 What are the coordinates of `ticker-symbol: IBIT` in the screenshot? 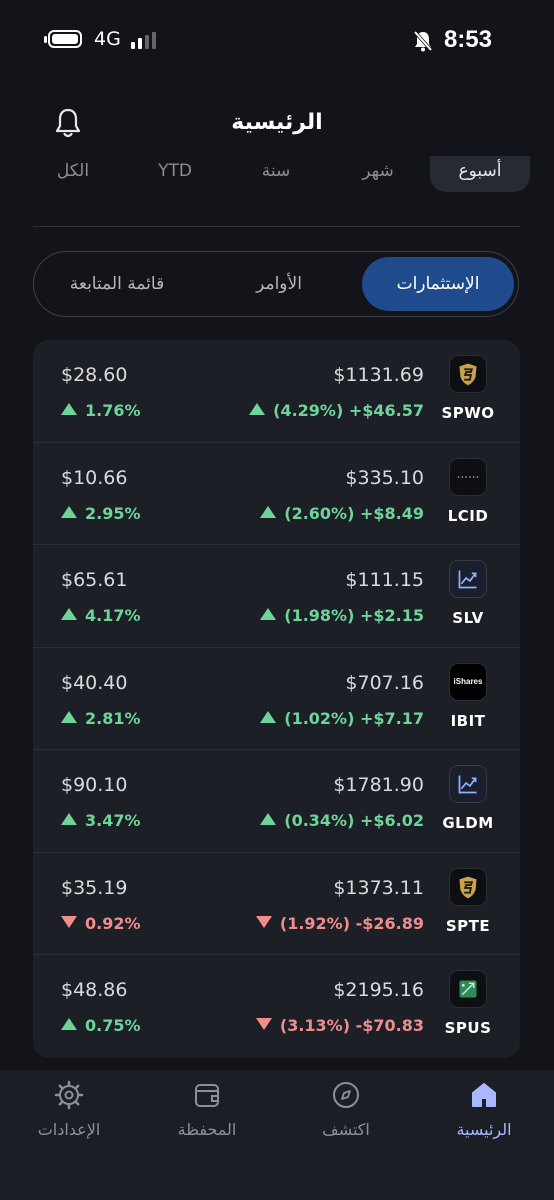 It's located at (468, 720).